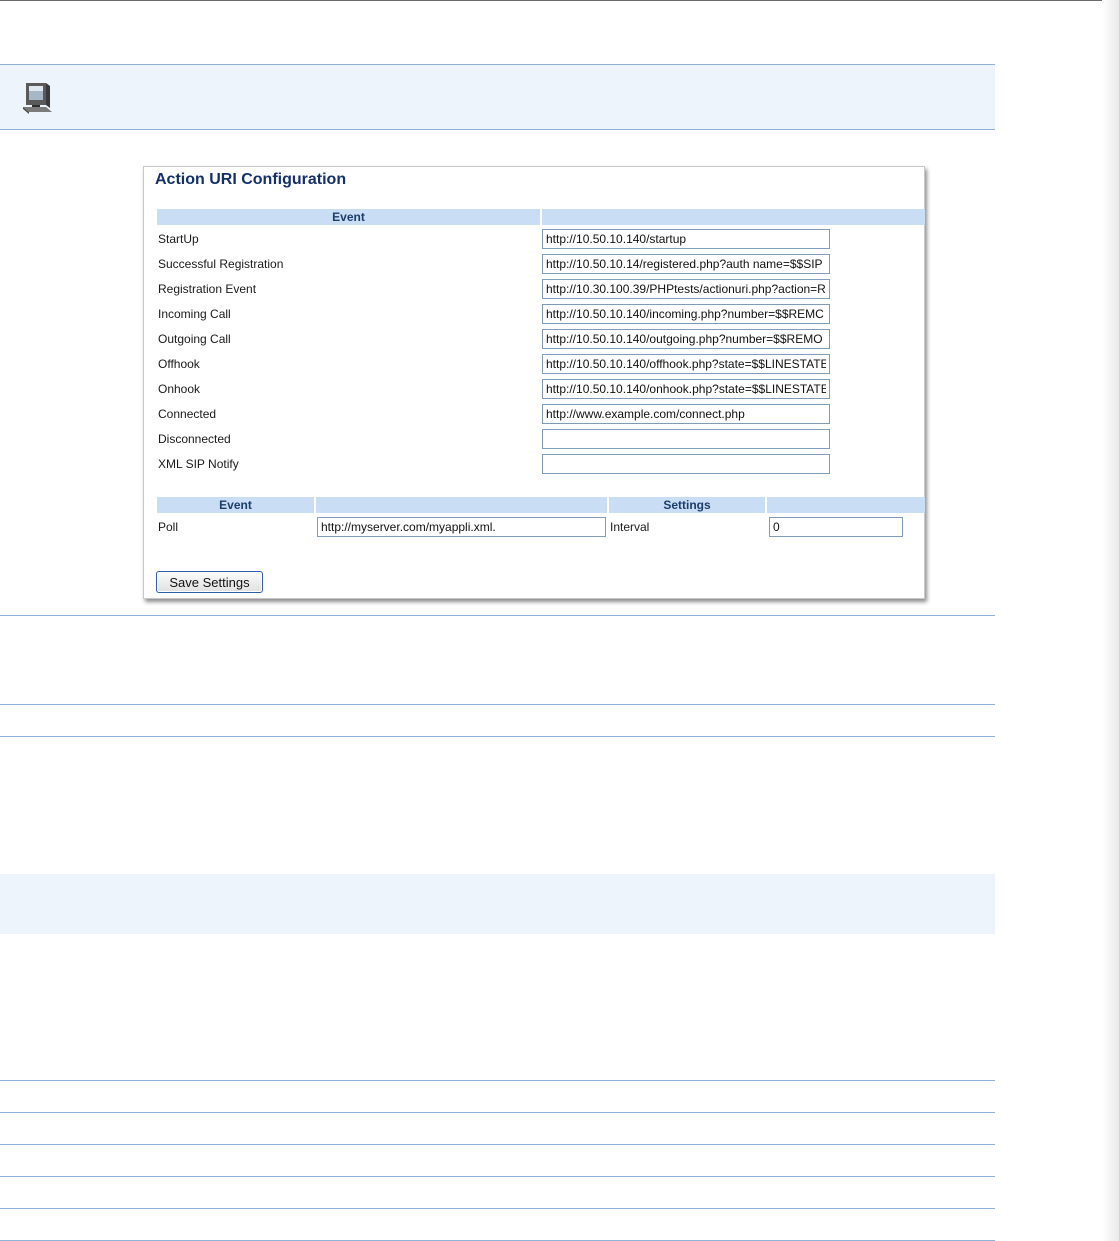 This screenshot has width=1119, height=1241. I want to click on connected-uri-input, so click(686, 414).